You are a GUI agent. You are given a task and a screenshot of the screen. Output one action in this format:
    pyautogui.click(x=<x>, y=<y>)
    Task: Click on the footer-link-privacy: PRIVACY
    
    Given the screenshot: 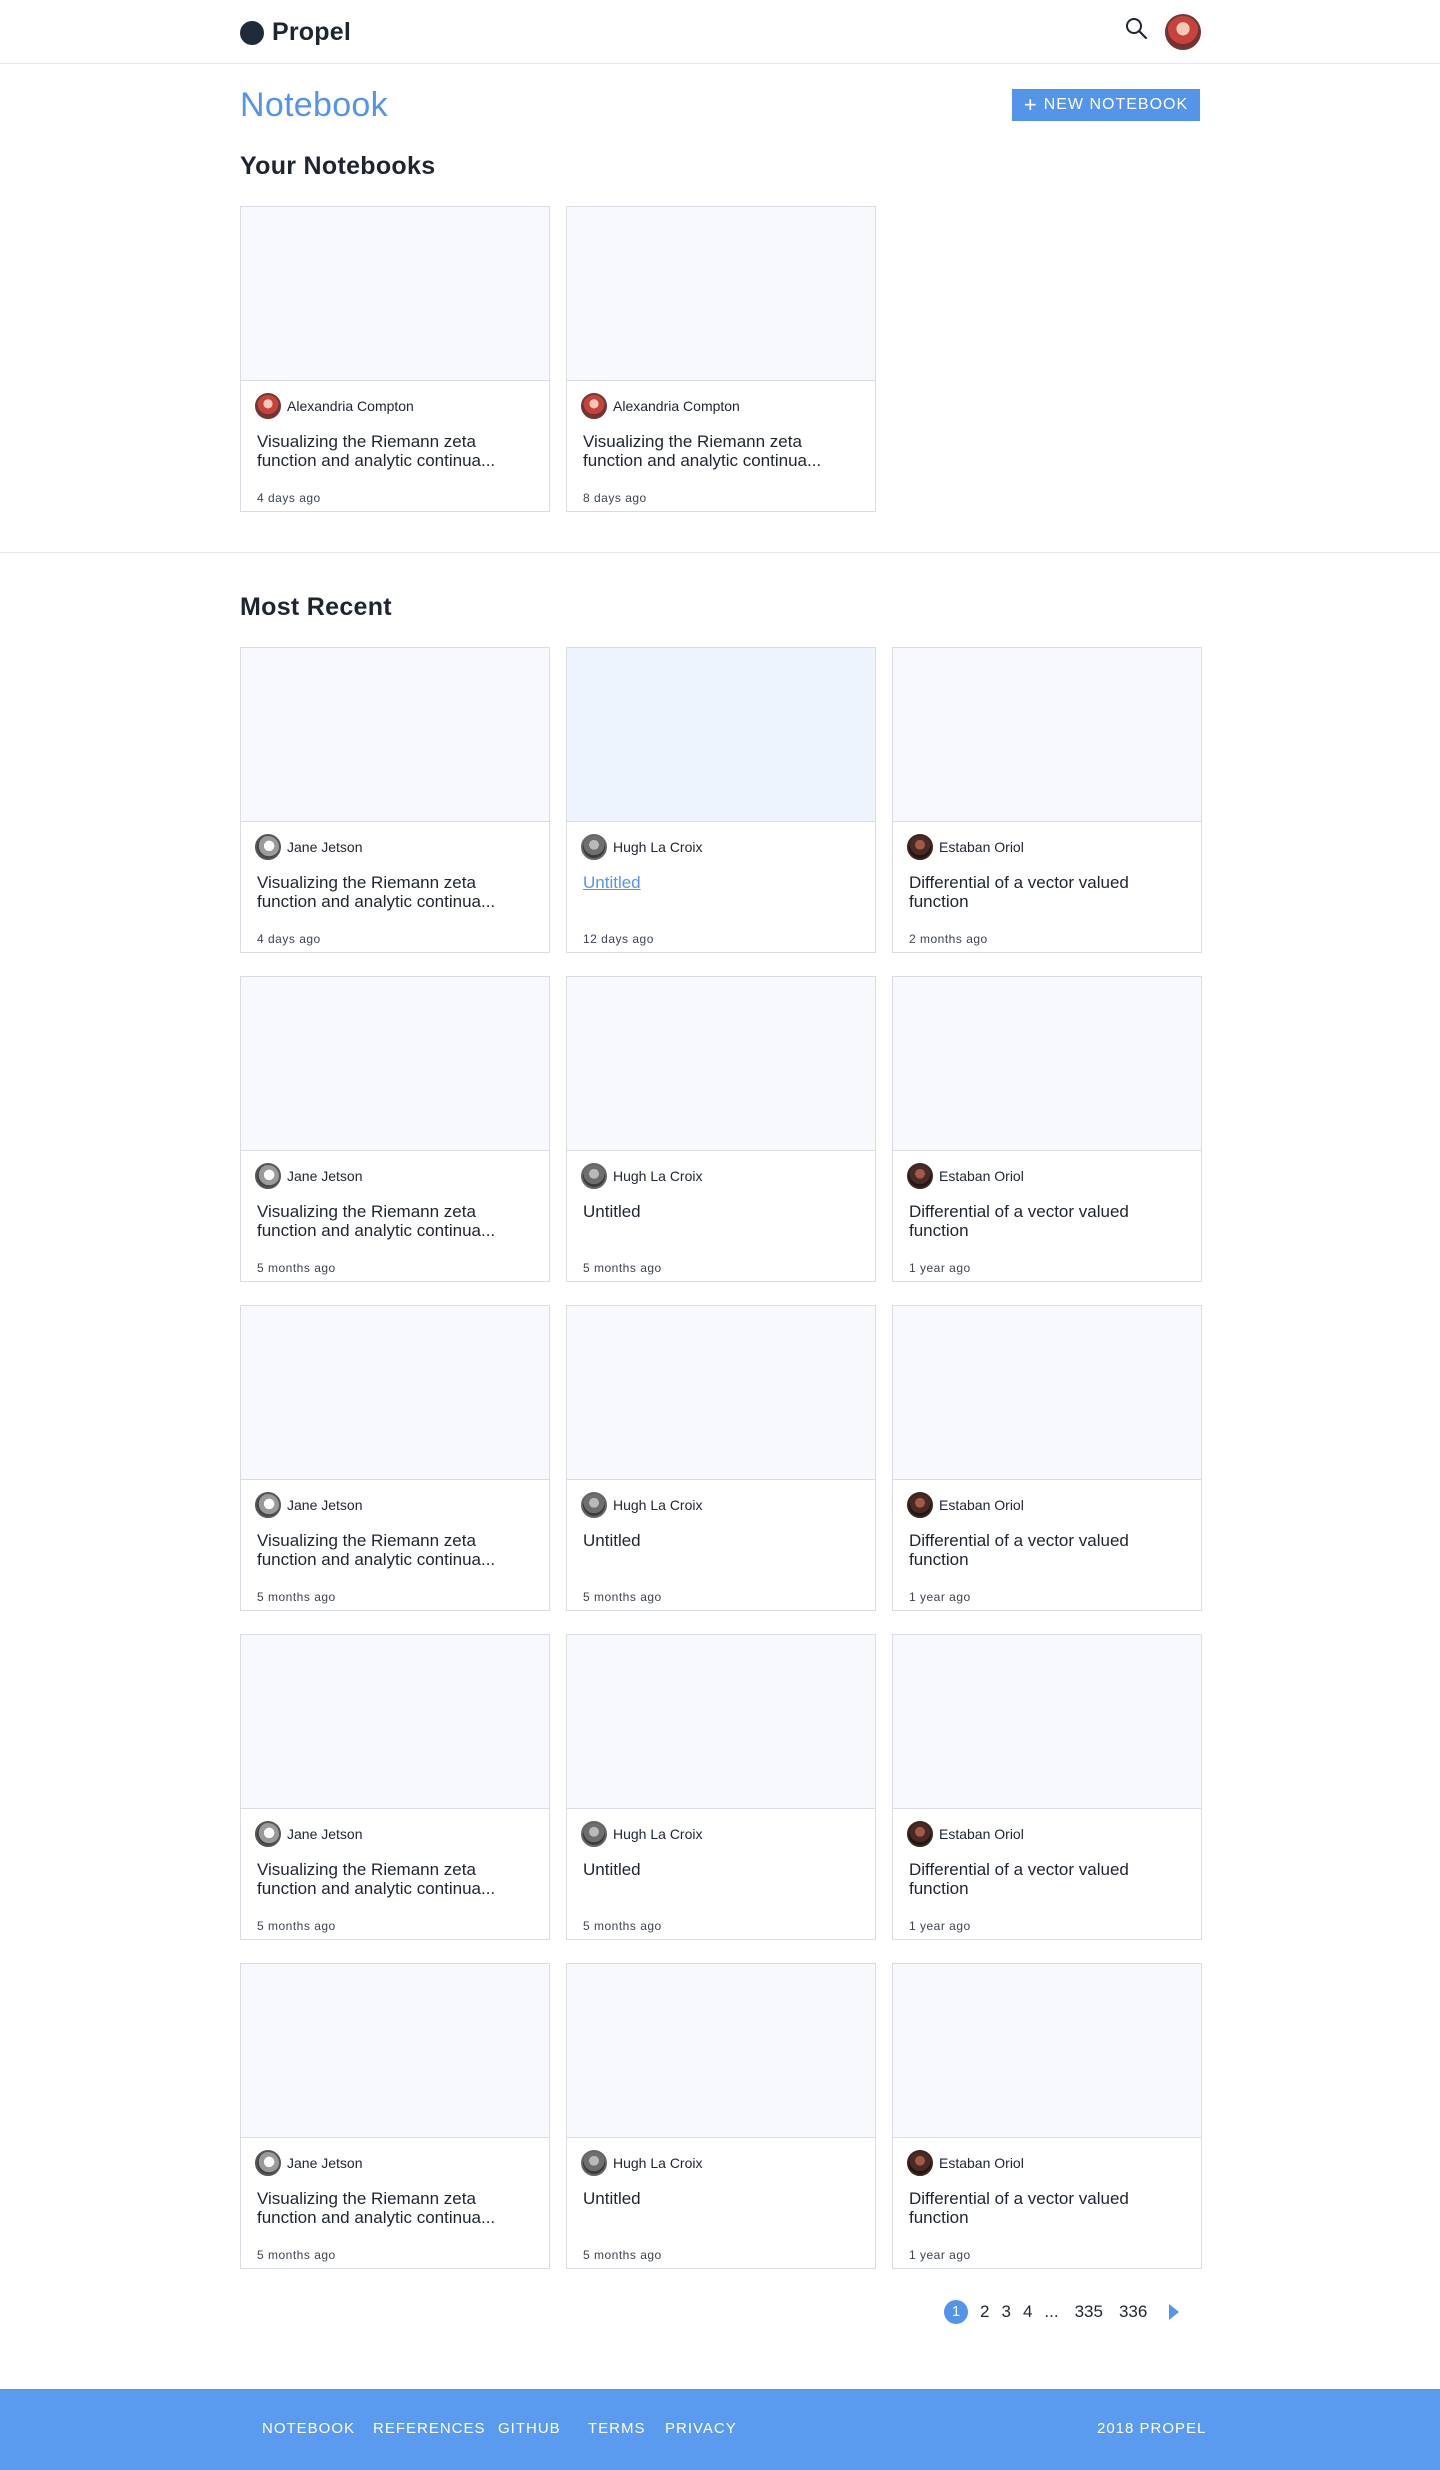 What is the action you would take?
    pyautogui.click(x=701, y=2428)
    